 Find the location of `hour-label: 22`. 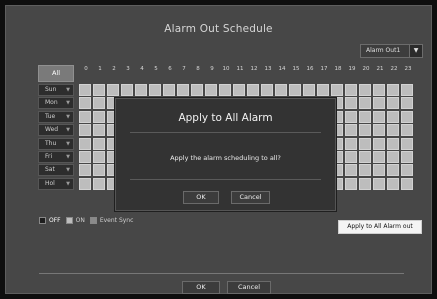

hour-label: 22 is located at coordinates (394, 73).